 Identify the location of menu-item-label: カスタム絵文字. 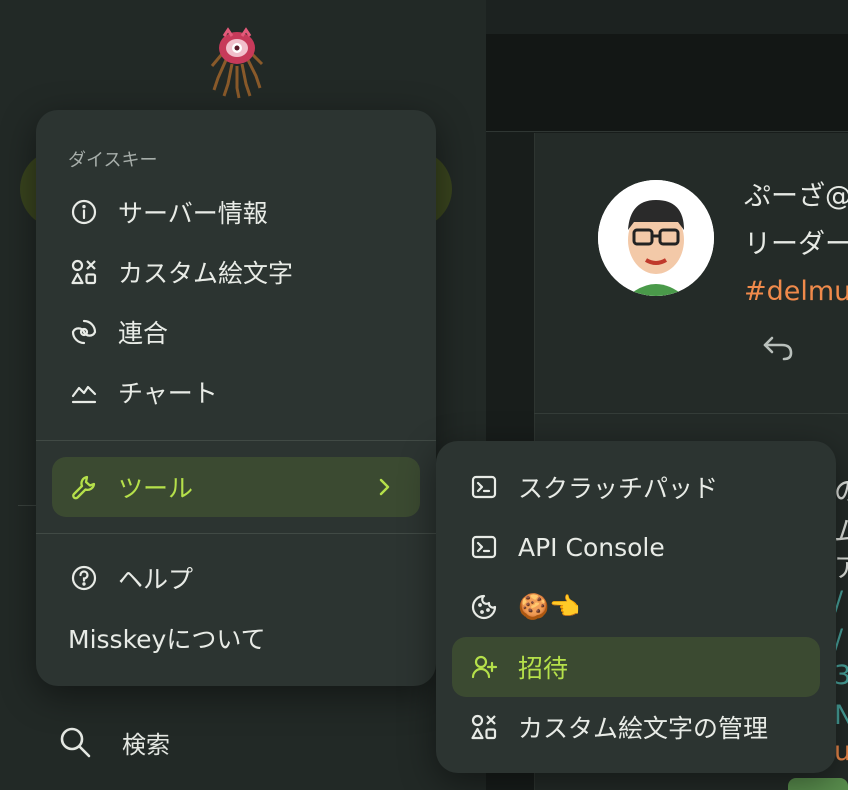
(206, 273).